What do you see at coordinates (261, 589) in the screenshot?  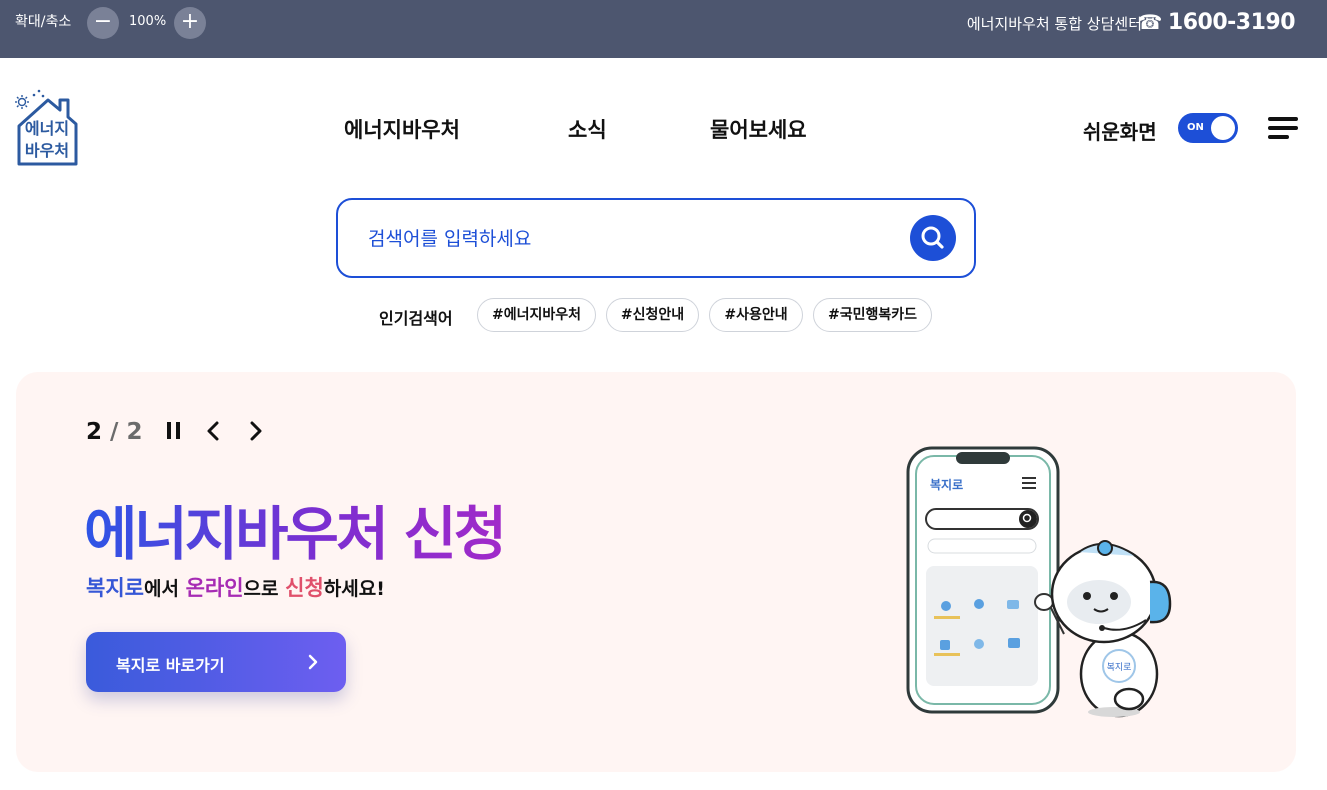 I see `subtitle-text: 으로` at bounding box center [261, 589].